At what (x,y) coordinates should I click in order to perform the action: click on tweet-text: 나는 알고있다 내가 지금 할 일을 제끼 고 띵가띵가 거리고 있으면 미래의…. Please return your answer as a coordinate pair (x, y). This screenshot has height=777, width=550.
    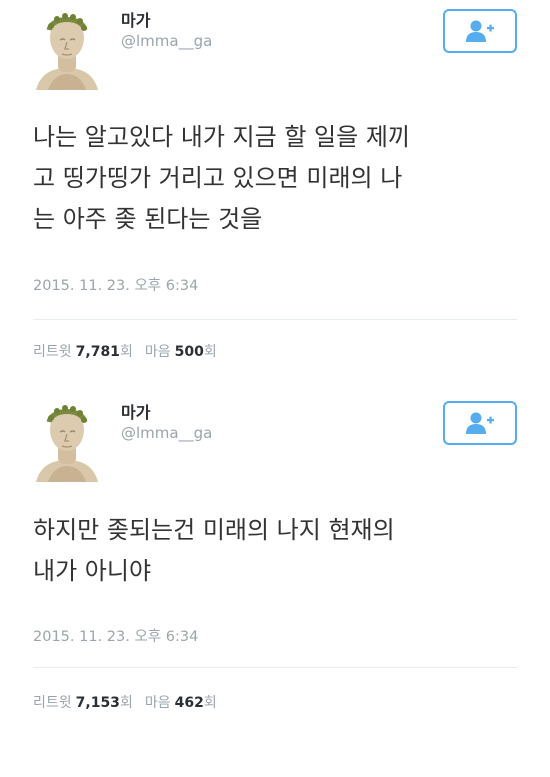
    Looking at the image, I should click on (221, 178).